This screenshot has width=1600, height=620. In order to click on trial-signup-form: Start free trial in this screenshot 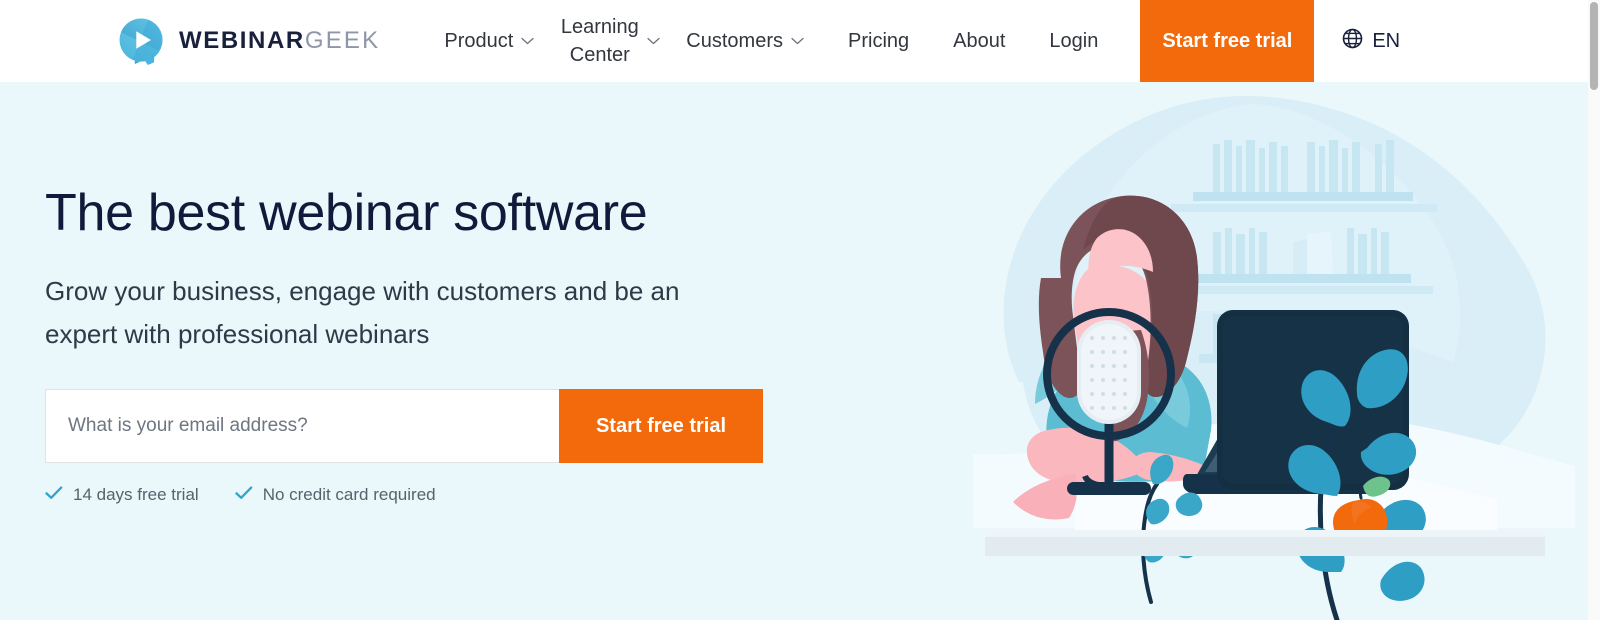, I will do `click(404, 426)`.